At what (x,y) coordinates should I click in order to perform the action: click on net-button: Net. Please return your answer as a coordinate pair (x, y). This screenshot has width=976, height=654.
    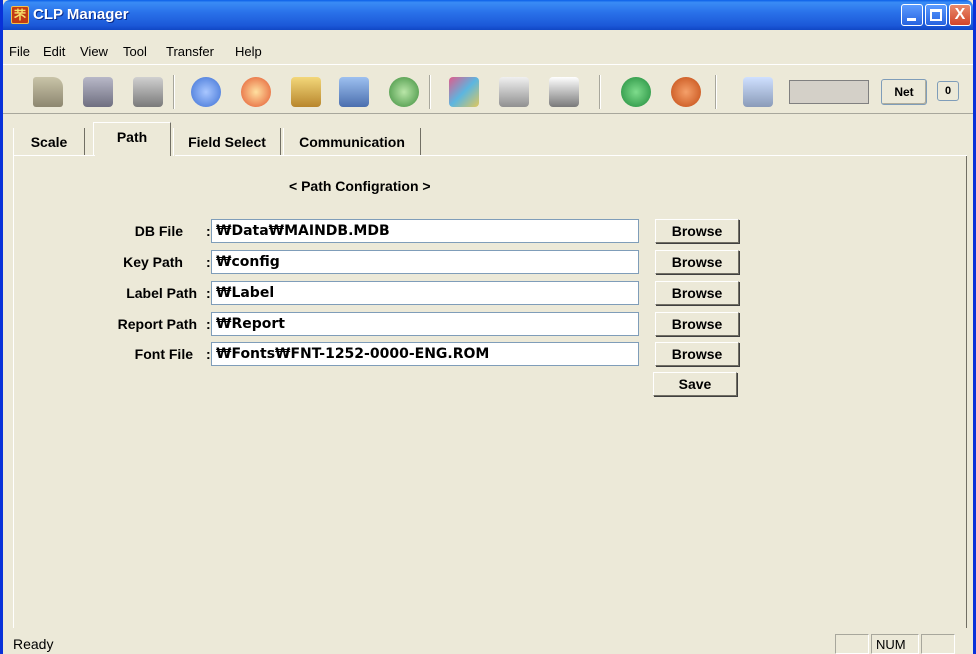
    Looking at the image, I should click on (904, 92).